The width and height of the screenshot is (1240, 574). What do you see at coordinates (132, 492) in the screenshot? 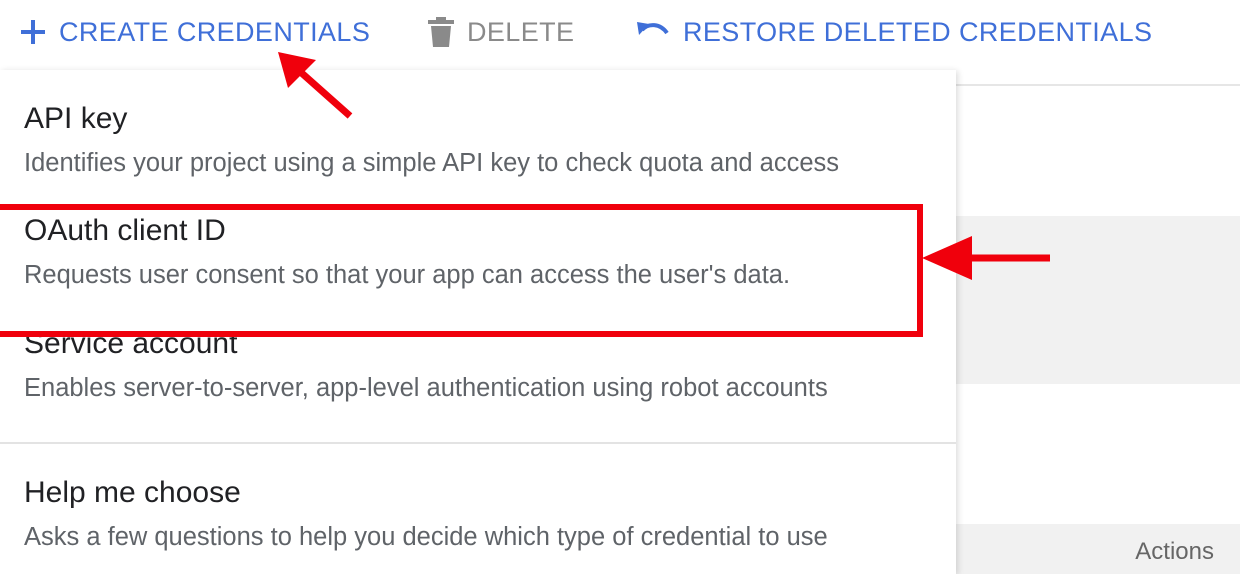
I see `menu-item-title: Help me choose` at bounding box center [132, 492].